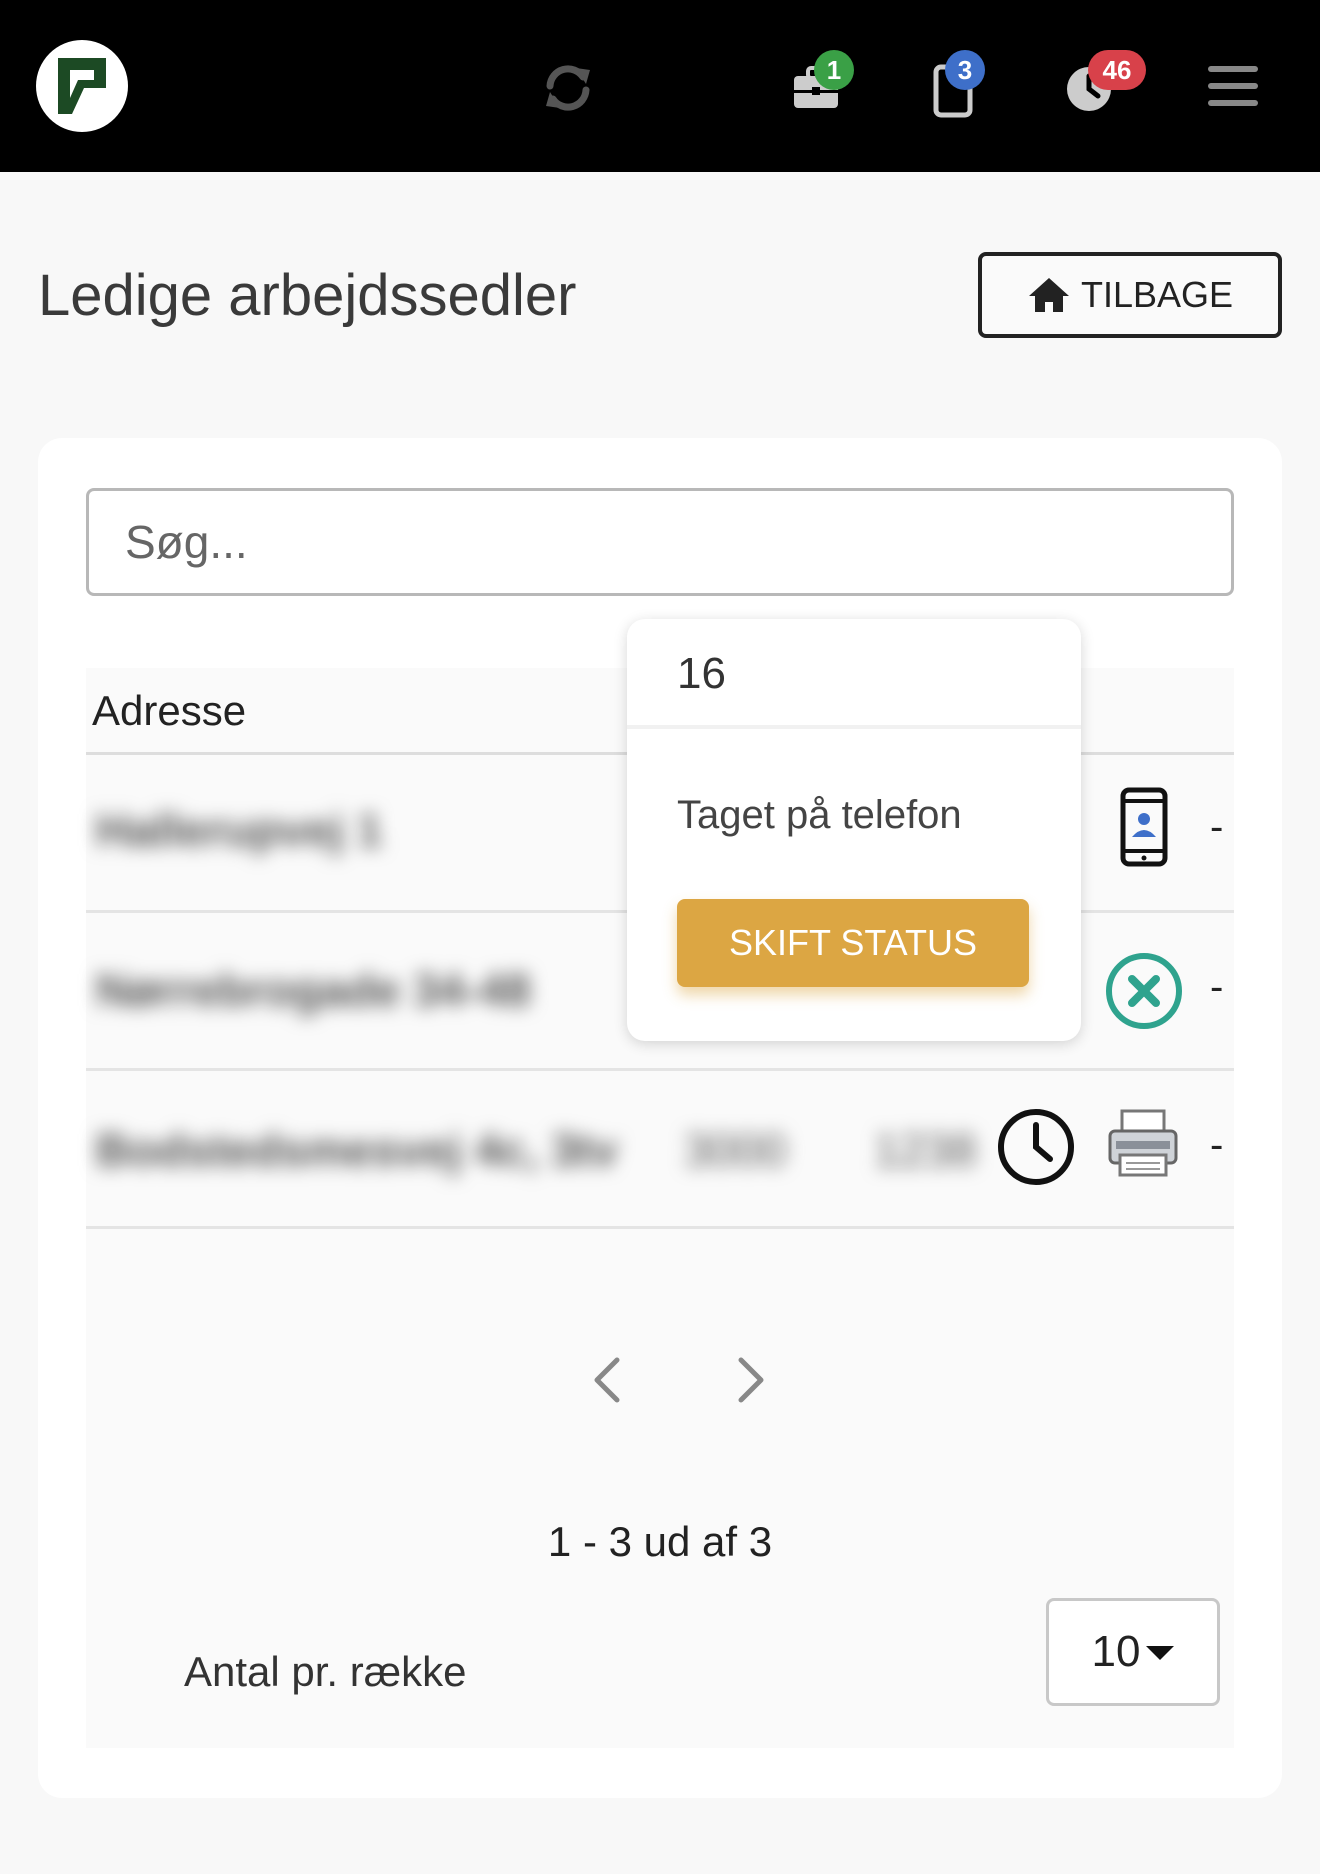 The width and height of the screenshot is (1320, 1874). I want to click on rows-per-page-value: 10, so click(1116, 1651).